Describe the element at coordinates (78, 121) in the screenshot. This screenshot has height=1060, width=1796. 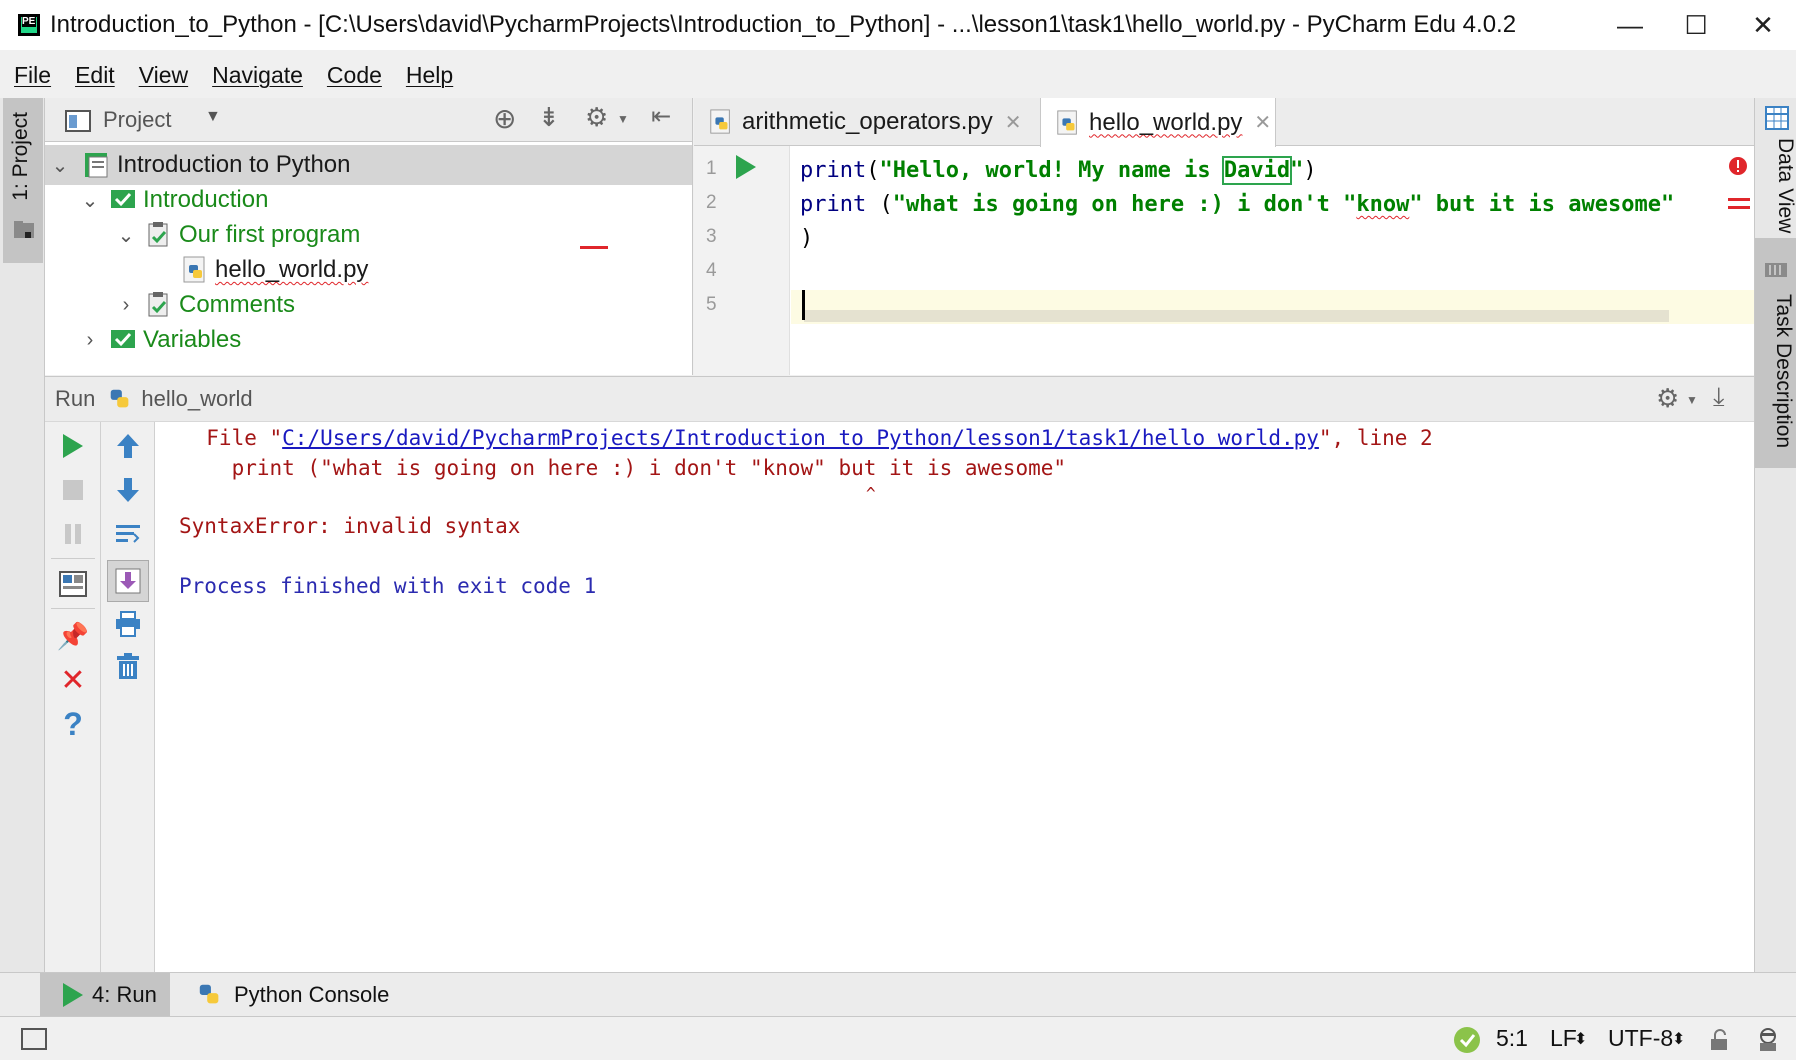
I see `project-view-icon` at that location.